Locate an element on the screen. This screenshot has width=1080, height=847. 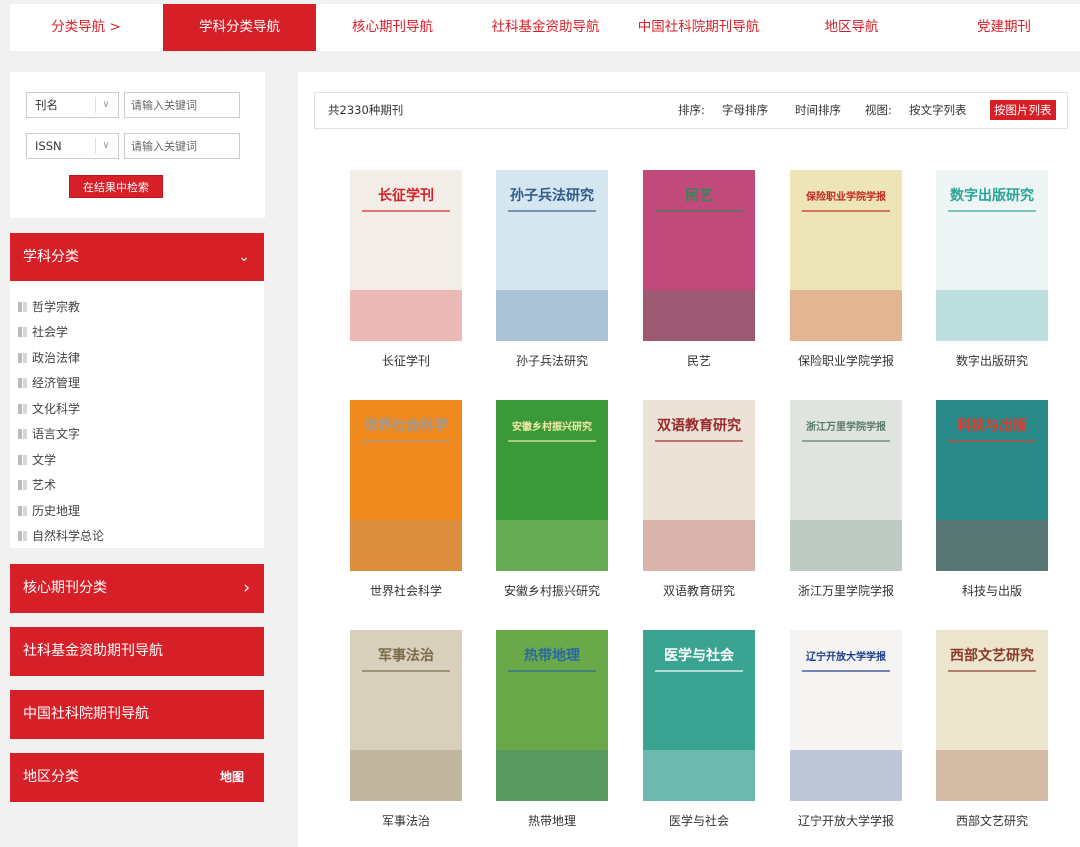
select-divider is located at coordinates (95, 146).